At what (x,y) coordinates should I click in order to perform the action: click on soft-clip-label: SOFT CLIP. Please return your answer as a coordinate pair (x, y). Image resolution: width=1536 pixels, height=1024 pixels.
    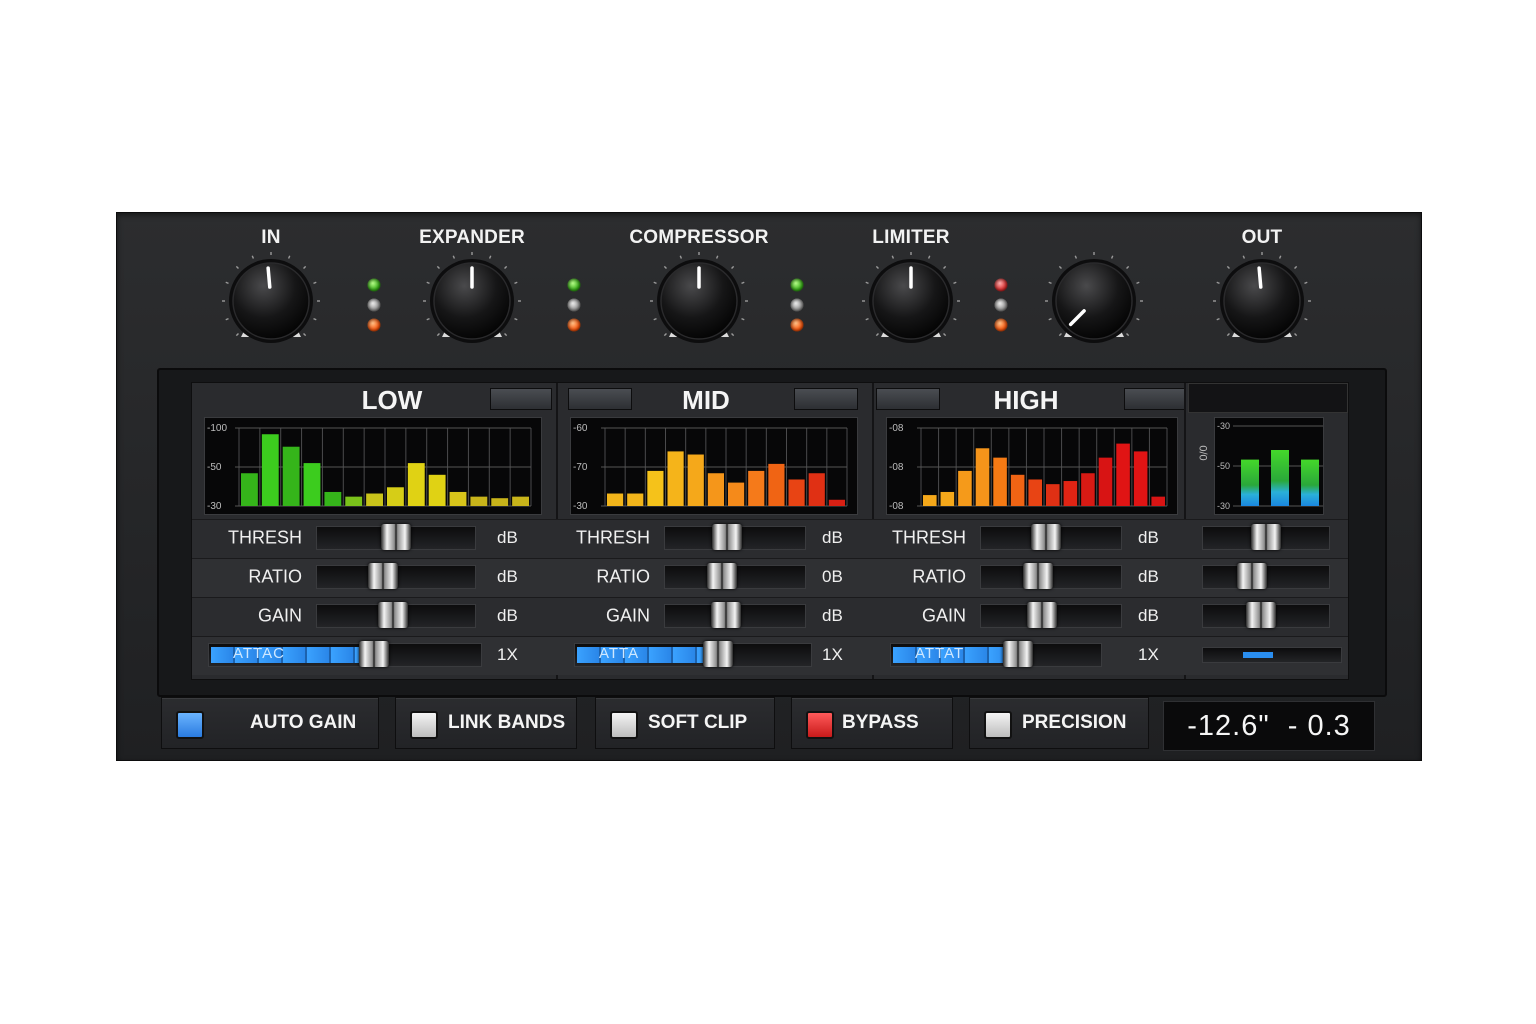
    Looking at the image, I should click on (698, 722).